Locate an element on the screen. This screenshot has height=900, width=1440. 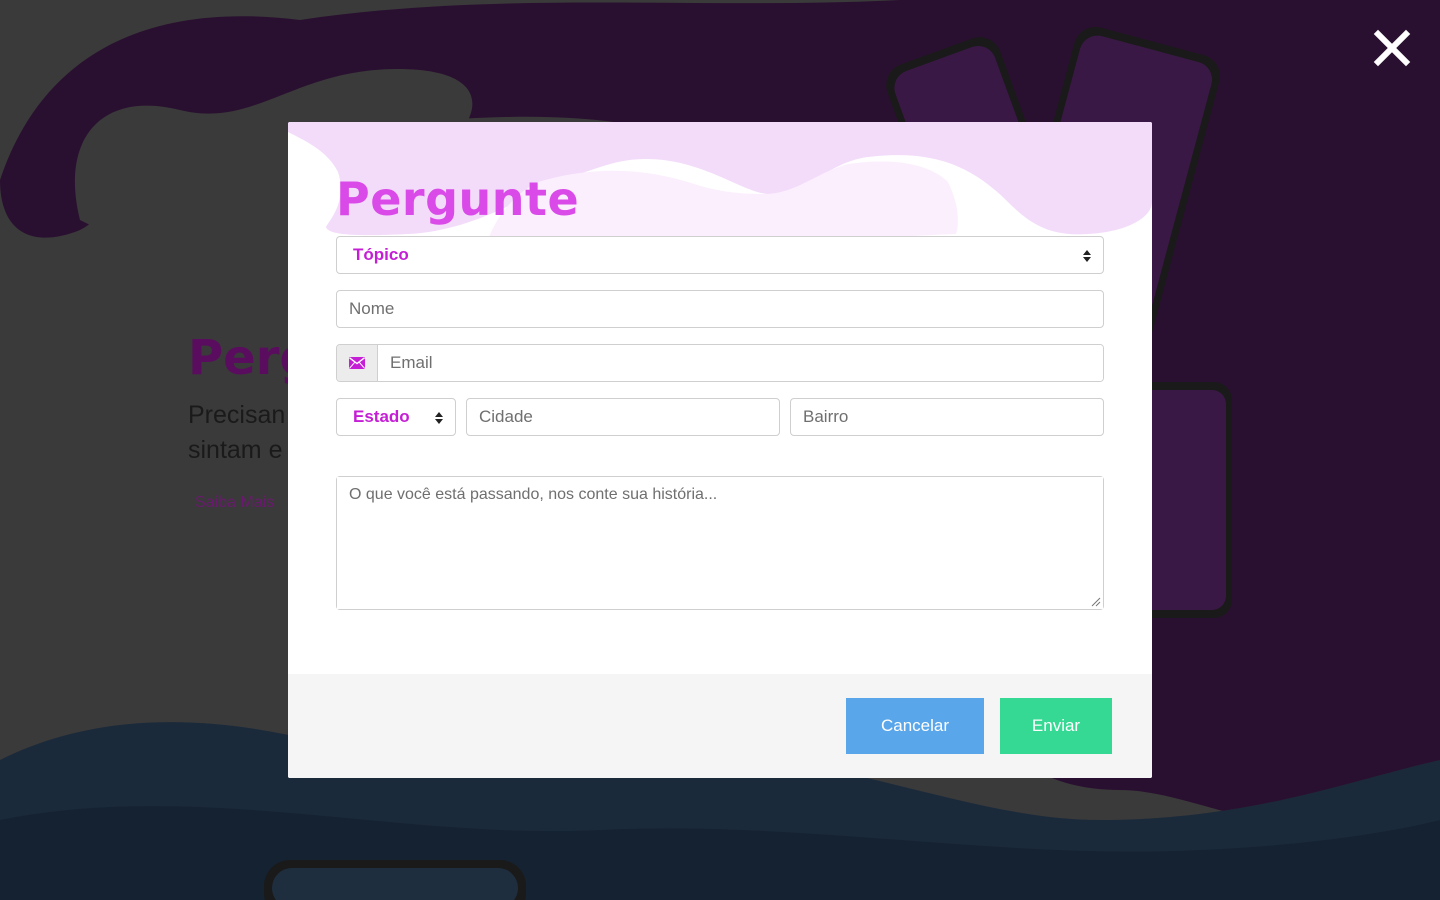
topic-select: Tópico is located at coordinates (720, 255).